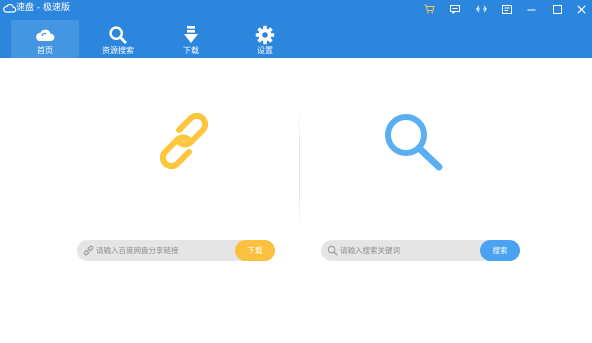 The height and width of the screenshot is (343, 592). I want to click on download-arrow-icon, so click(191, 35).